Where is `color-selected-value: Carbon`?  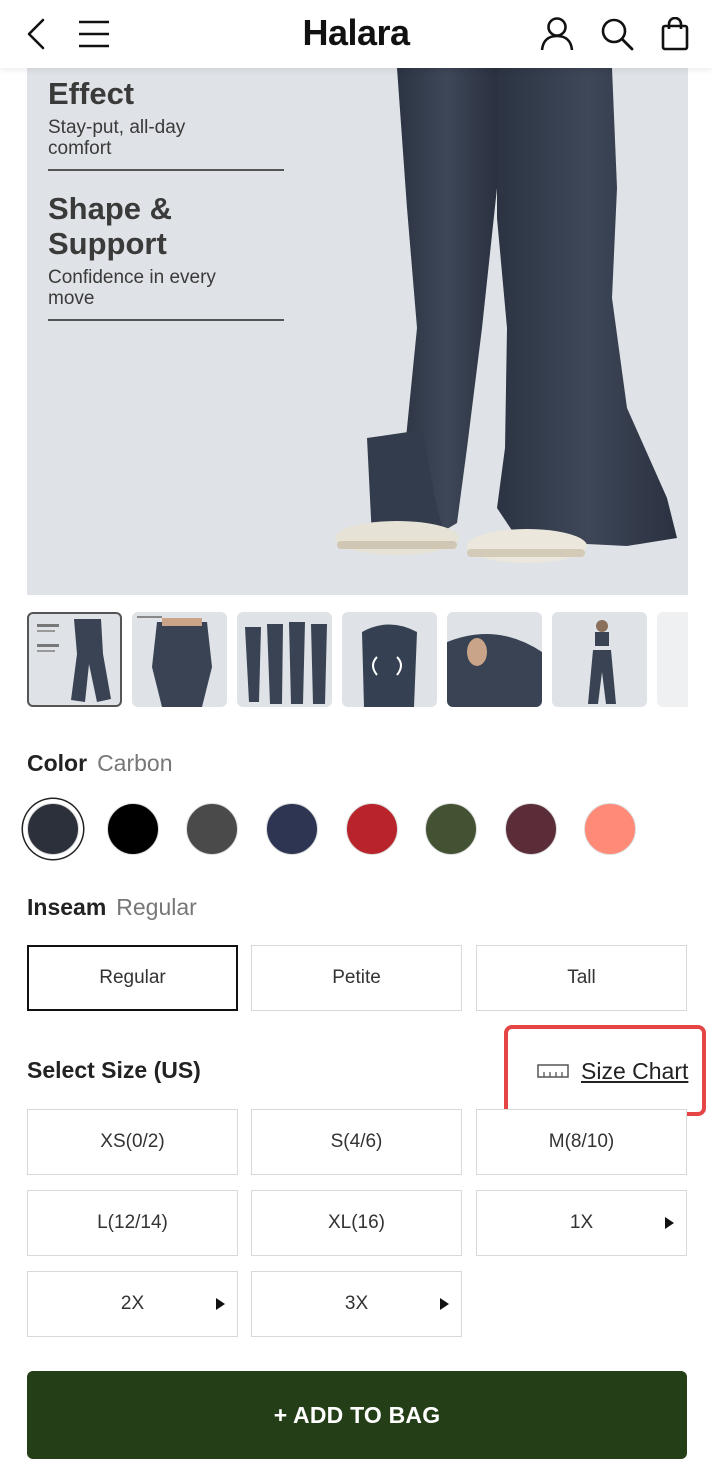 color-selected-value: Carbon is located at coordinates (135, 763).